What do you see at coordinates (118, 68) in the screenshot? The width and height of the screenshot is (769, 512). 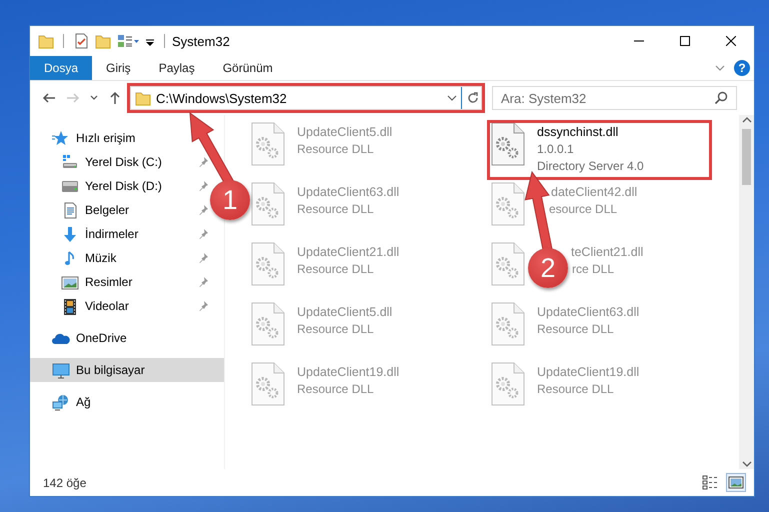 I see `ribbon-tab: Giriş` at bounding box center [118, 68].